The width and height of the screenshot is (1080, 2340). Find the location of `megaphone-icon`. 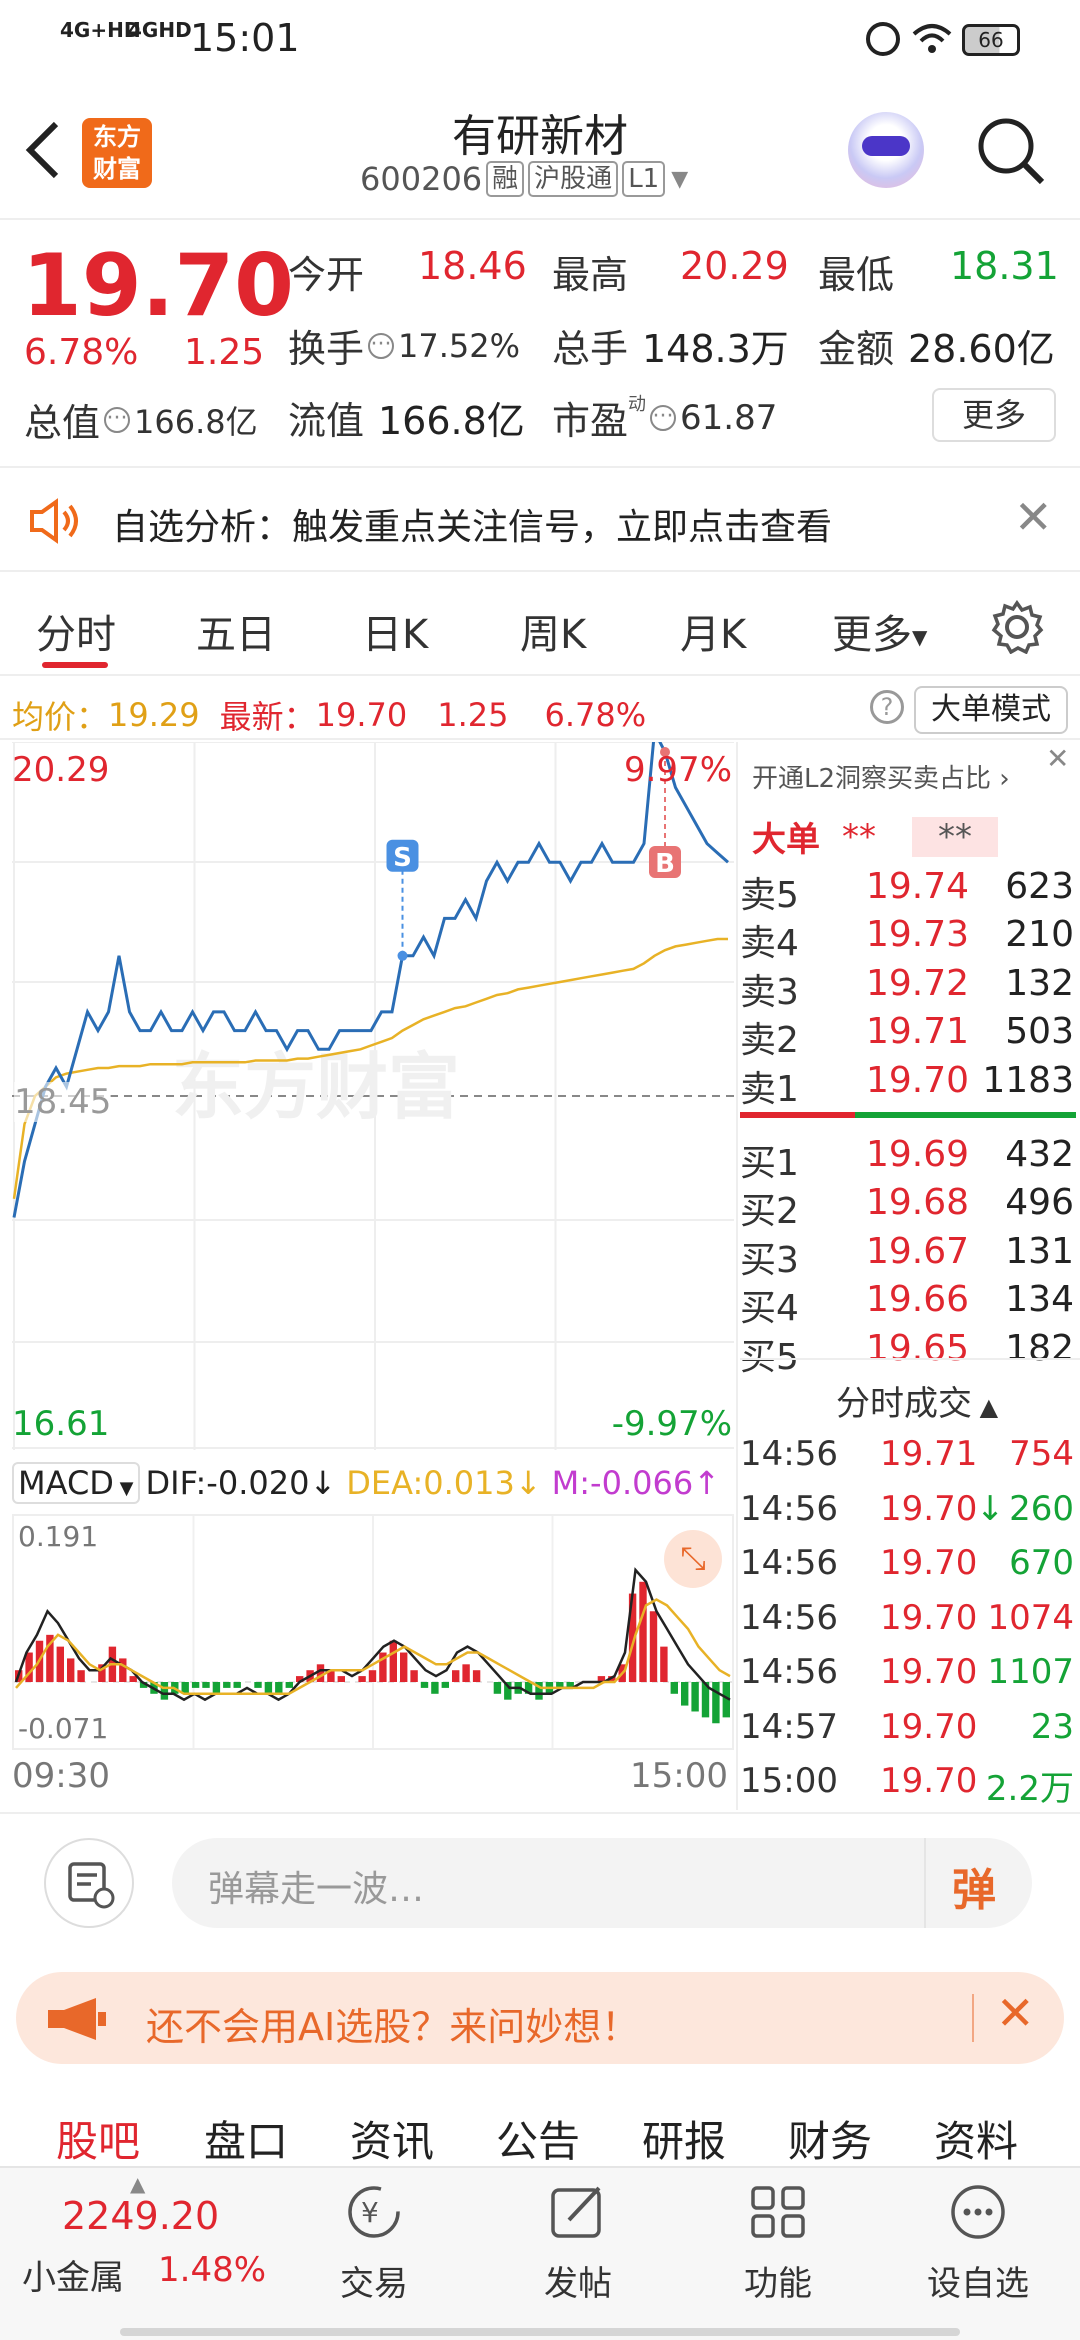

megaphone-icon is located at coordinates (77, 2019).